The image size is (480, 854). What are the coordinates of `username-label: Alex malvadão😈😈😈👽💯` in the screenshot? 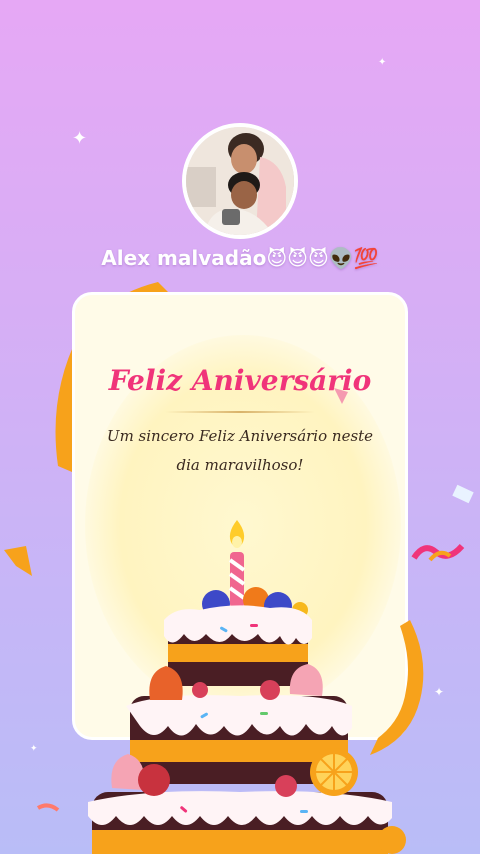 It's located at (240, 258).